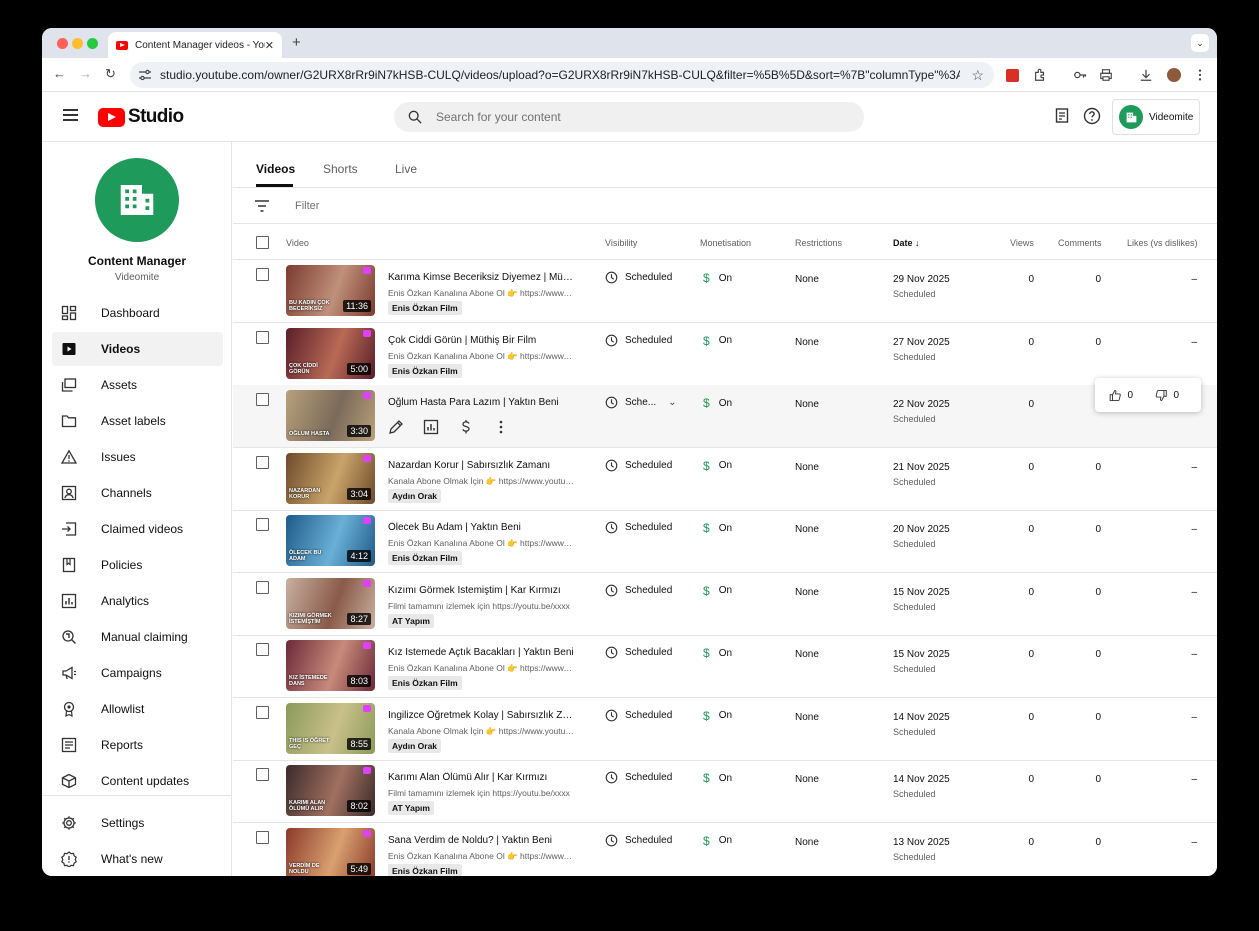  Describe the element at coordinates (1200, 43) in the screenshot. I see `tab-search-button: ⌄` at that location.